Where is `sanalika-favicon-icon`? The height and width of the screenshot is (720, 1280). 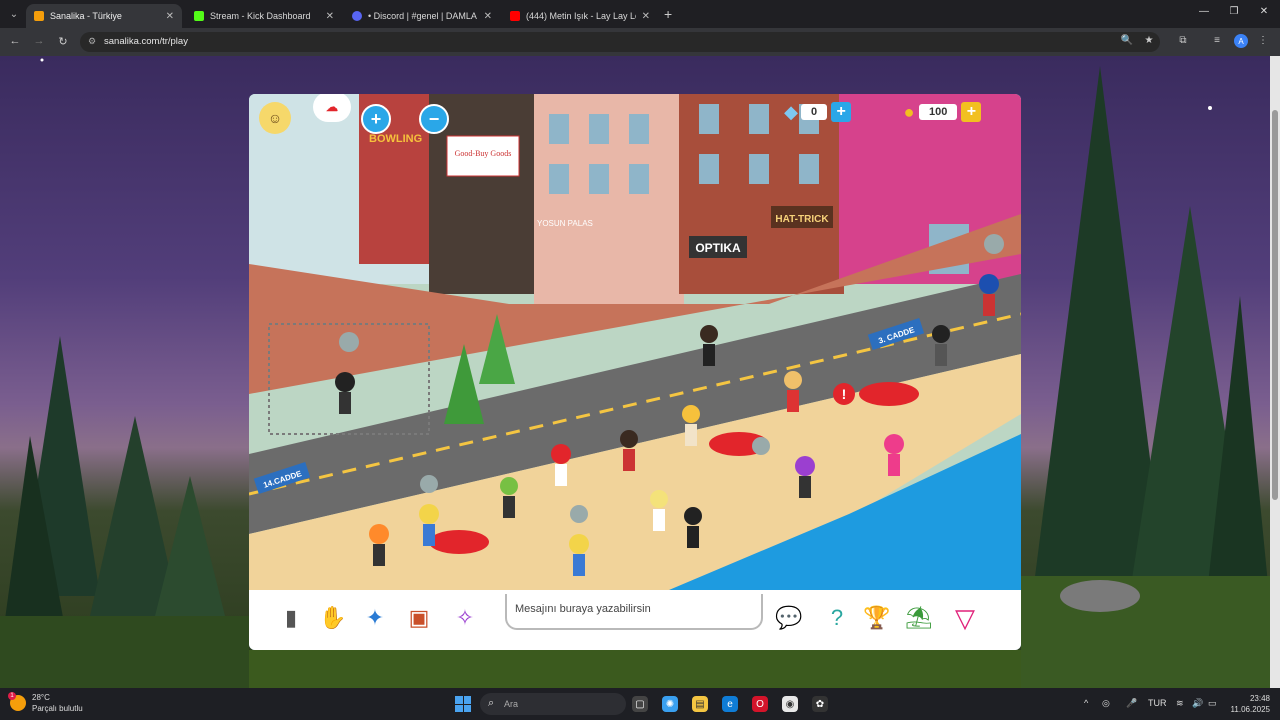
sanalika-favicon-icon is located at coordinates (39, 16).